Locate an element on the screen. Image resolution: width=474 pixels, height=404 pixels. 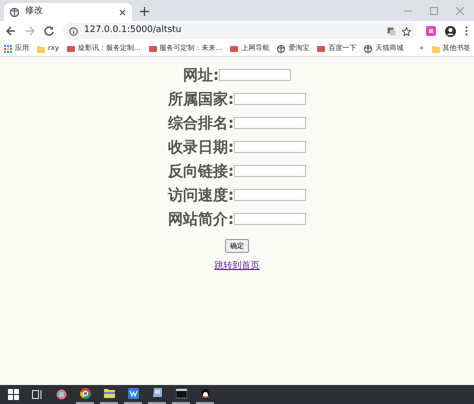
extension-icon is located at coordinates (431, 31).